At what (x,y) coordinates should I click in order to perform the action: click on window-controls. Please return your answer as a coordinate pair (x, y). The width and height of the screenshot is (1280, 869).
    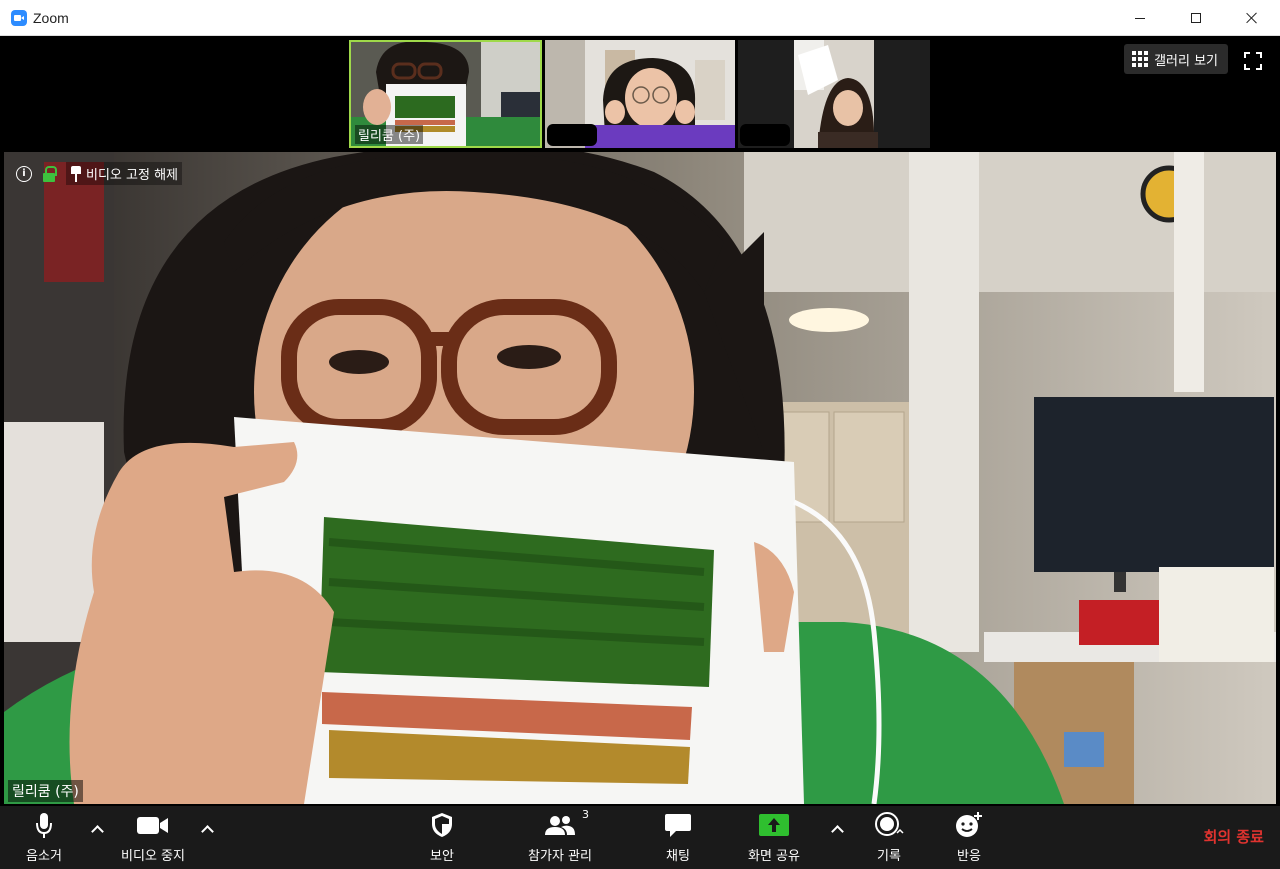
    Looking at the image, I should click on (1196, 18).